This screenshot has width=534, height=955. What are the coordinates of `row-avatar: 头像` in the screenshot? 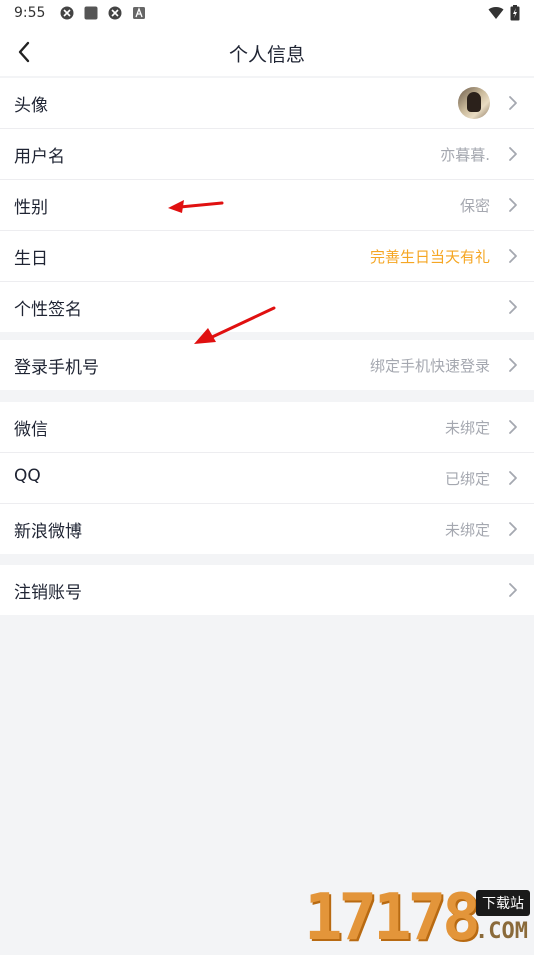 It's located at (267, 103).